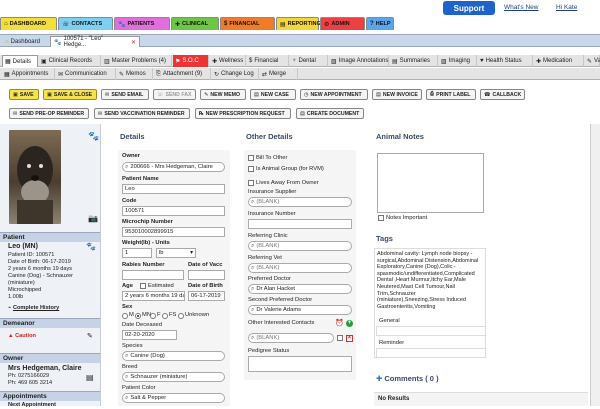 The width and height of the screenshot is (600, 409). Describe the element at coordinates (430, 183) in the screenshot. I see `animal-notes-textarea` at that location.